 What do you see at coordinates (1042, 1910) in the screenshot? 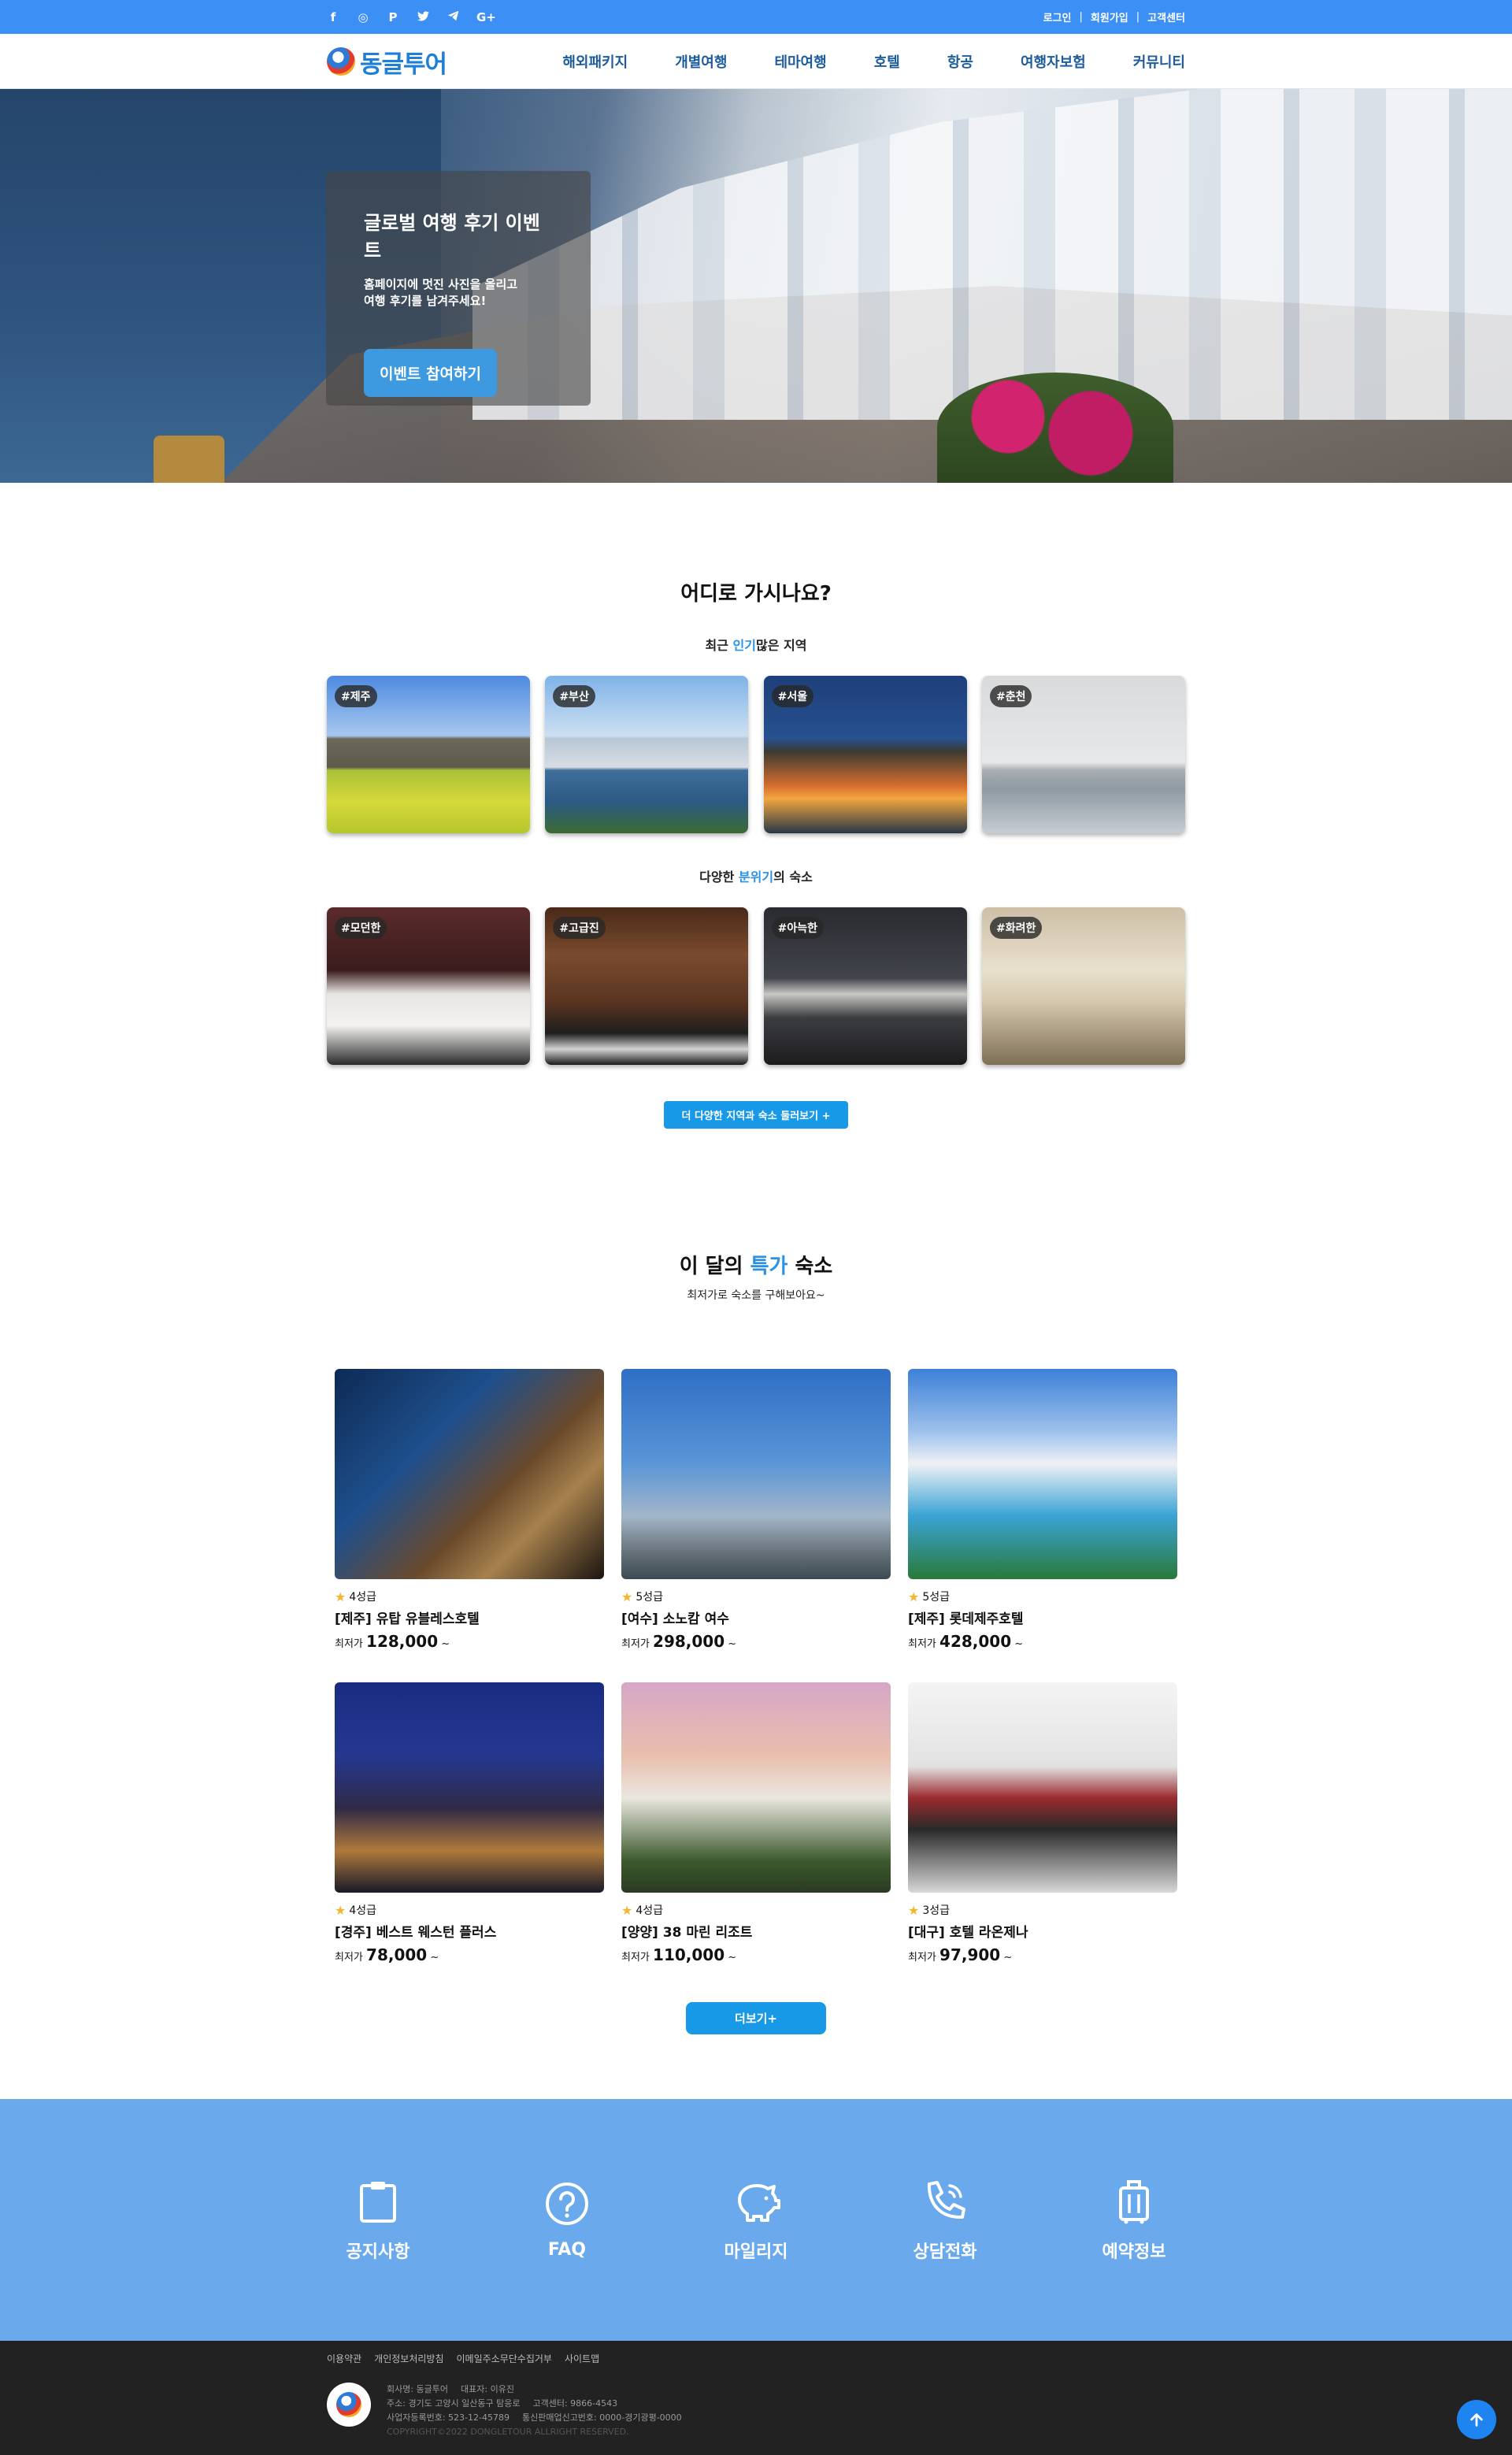
I see `hotel-rating: ★ 3성급` at bounding box center [1042, 1910].